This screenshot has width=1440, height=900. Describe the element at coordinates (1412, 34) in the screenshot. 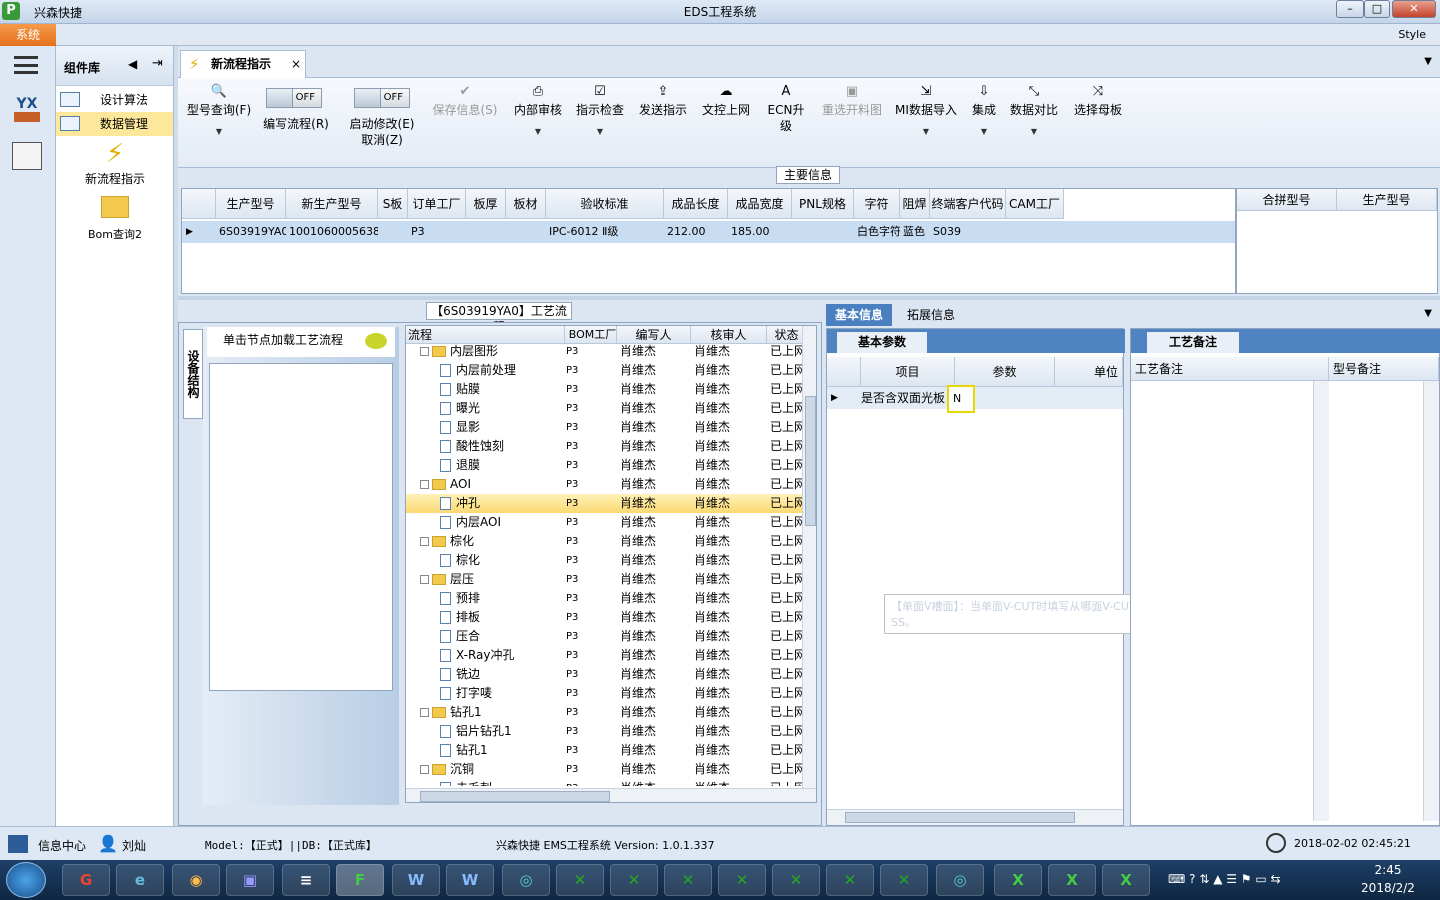

I see `style-menu: Style` at that location.